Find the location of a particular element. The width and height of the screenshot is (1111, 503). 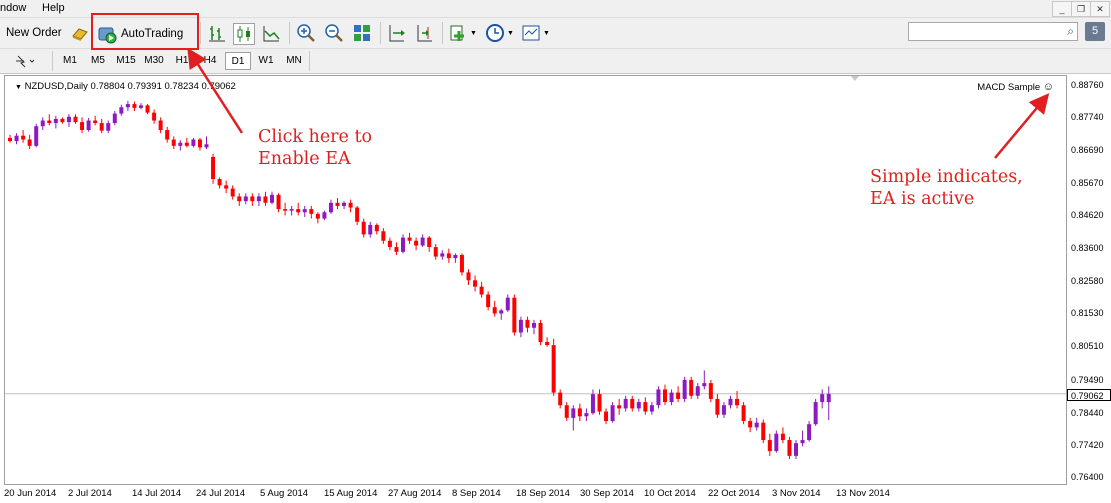

gold-bars-icon is located at coordinates (80, 33).